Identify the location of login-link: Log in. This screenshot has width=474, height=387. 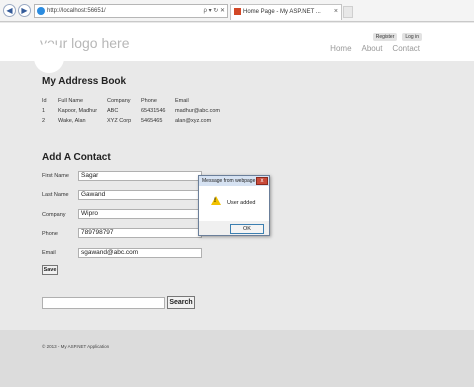
(412, 37).